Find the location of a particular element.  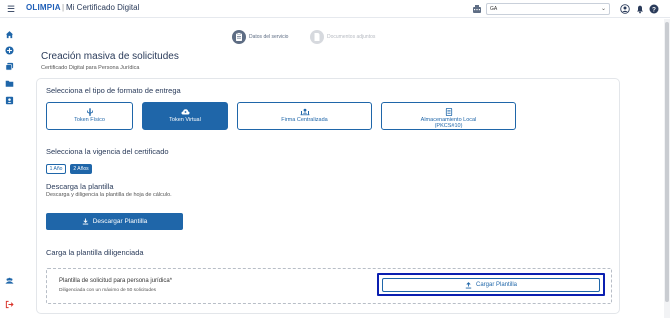

step-attached-documents-indicator is located at coordinates (317, 37).